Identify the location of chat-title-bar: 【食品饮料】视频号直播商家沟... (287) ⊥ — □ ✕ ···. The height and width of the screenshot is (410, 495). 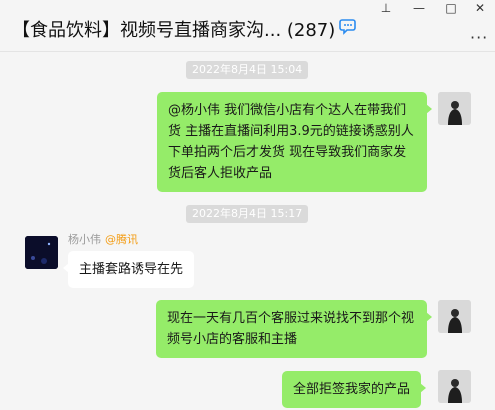
(247, 26).